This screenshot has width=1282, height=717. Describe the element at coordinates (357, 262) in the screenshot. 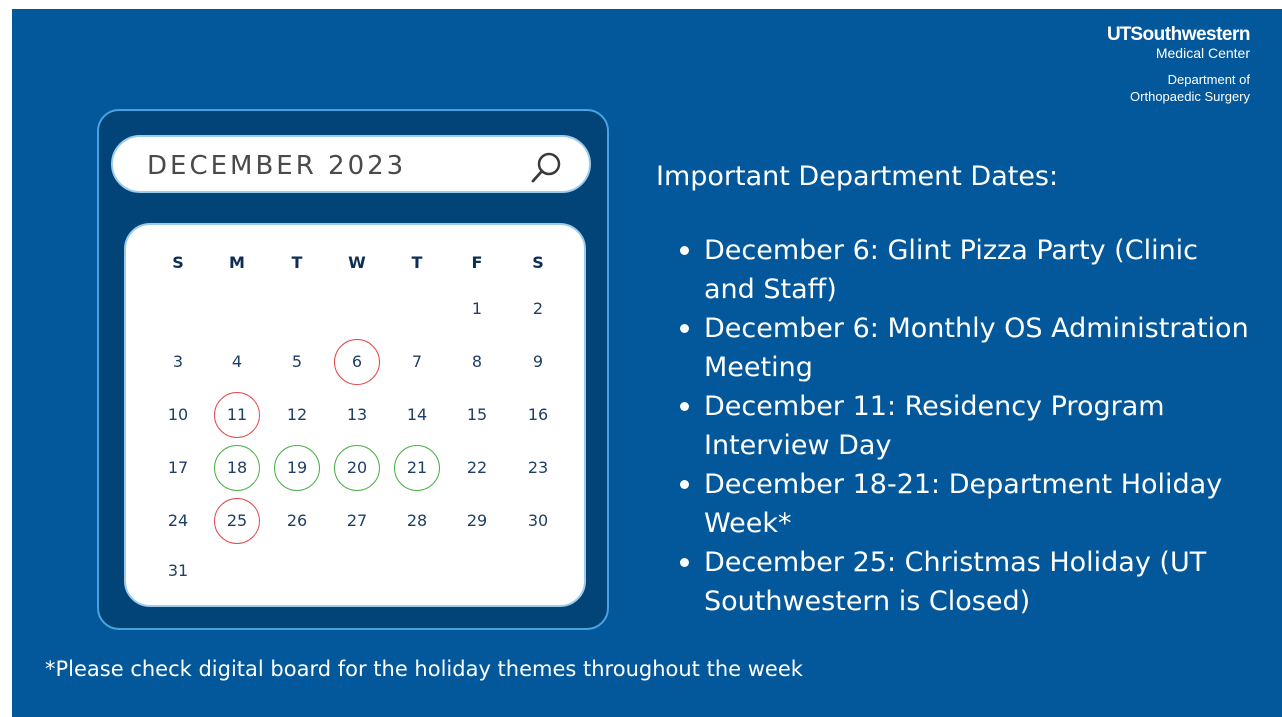

I see `weekday-header: W` at that location.